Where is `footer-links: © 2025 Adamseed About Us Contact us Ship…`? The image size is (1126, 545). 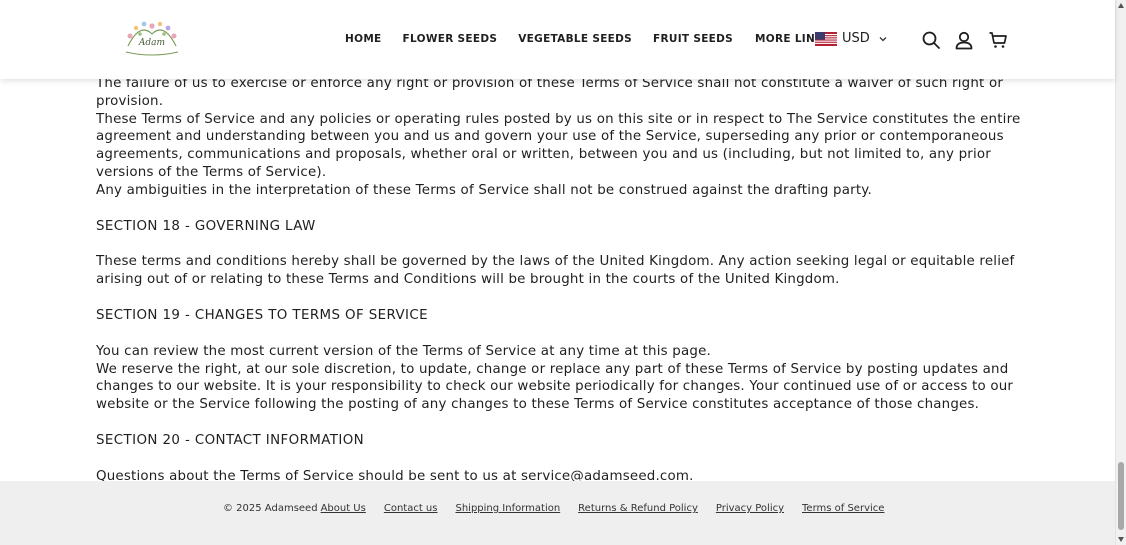
footer-links: © 2025 Adamseed About Us Contact us Ship… is located at coordinates (553, 508).